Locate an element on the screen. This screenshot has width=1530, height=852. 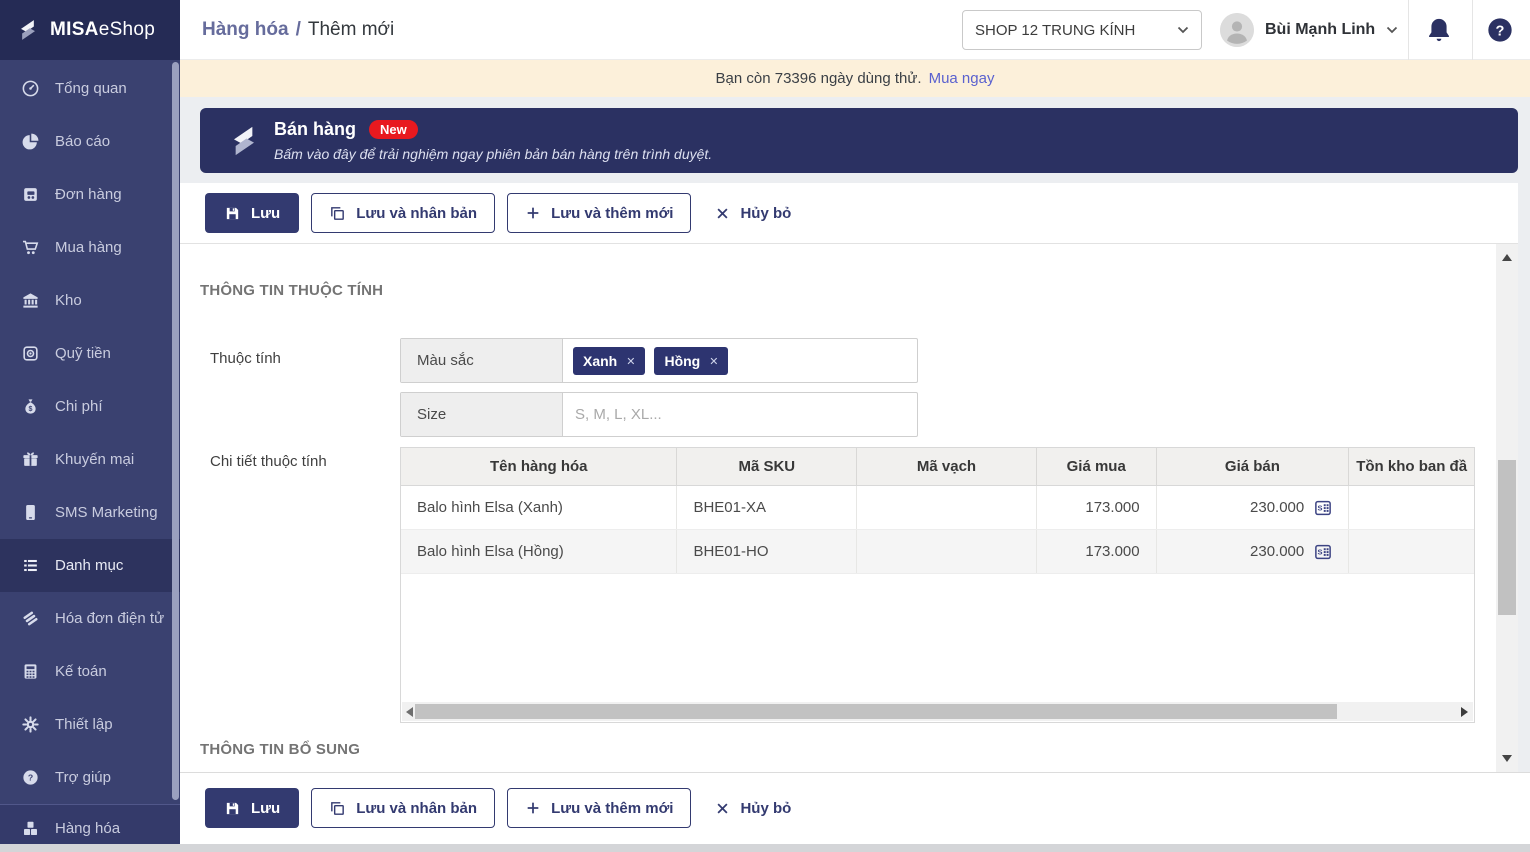
sidebar-item-label: Danh mục is located at coordinates (89, 565).